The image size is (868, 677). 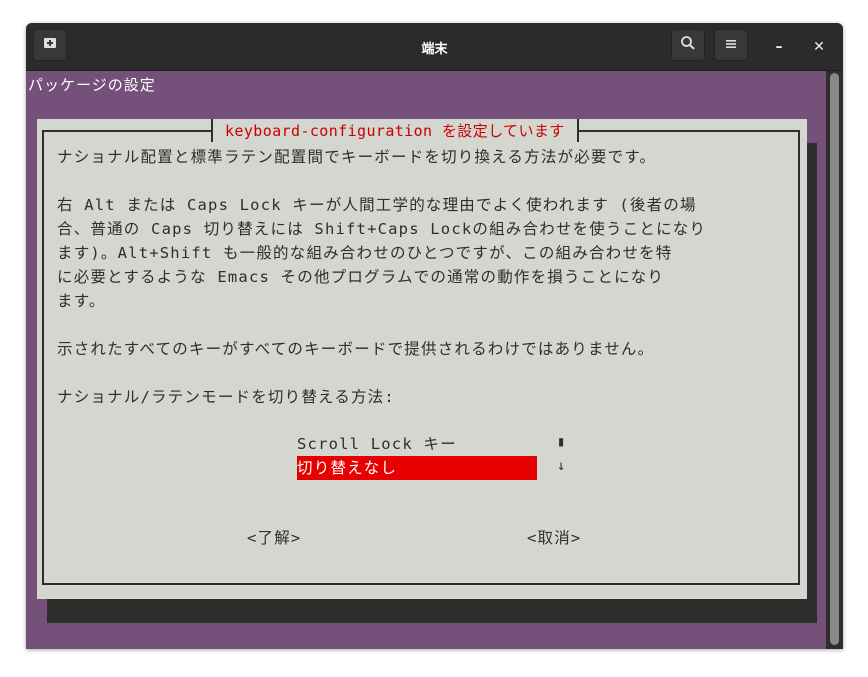 What do you see at coordinates (274, 538) in the screenshot?
I see `ok-button: <了解>` at bounding box center [274, 538].